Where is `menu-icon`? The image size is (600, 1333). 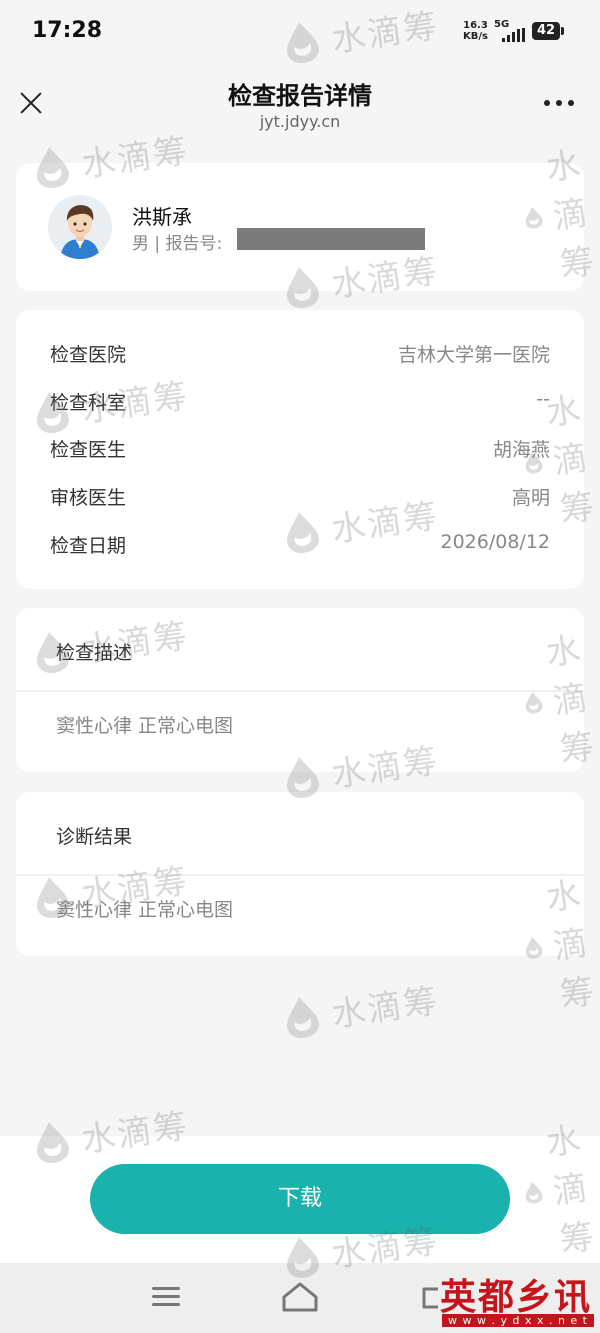 menu-icon is located at coordinates (166, 1296).